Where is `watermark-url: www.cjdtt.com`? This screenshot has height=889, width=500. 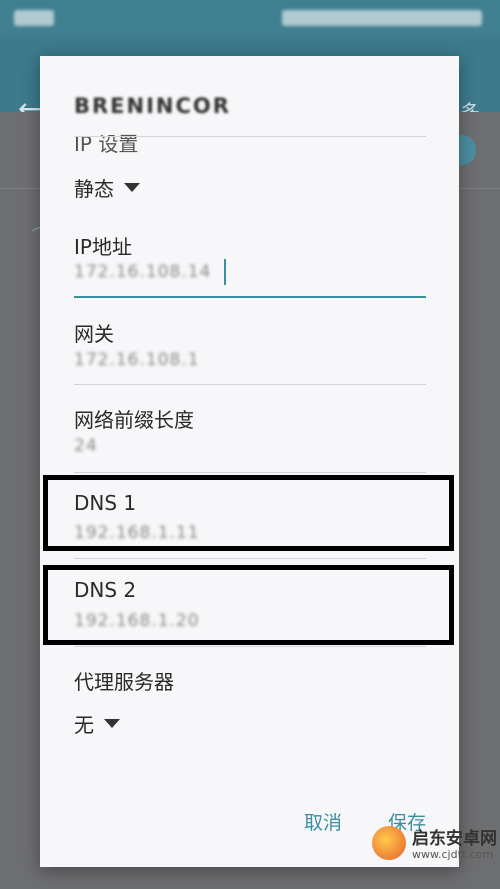 watermark-url: www.cjdtt.com is located at coordinates (453, 854).